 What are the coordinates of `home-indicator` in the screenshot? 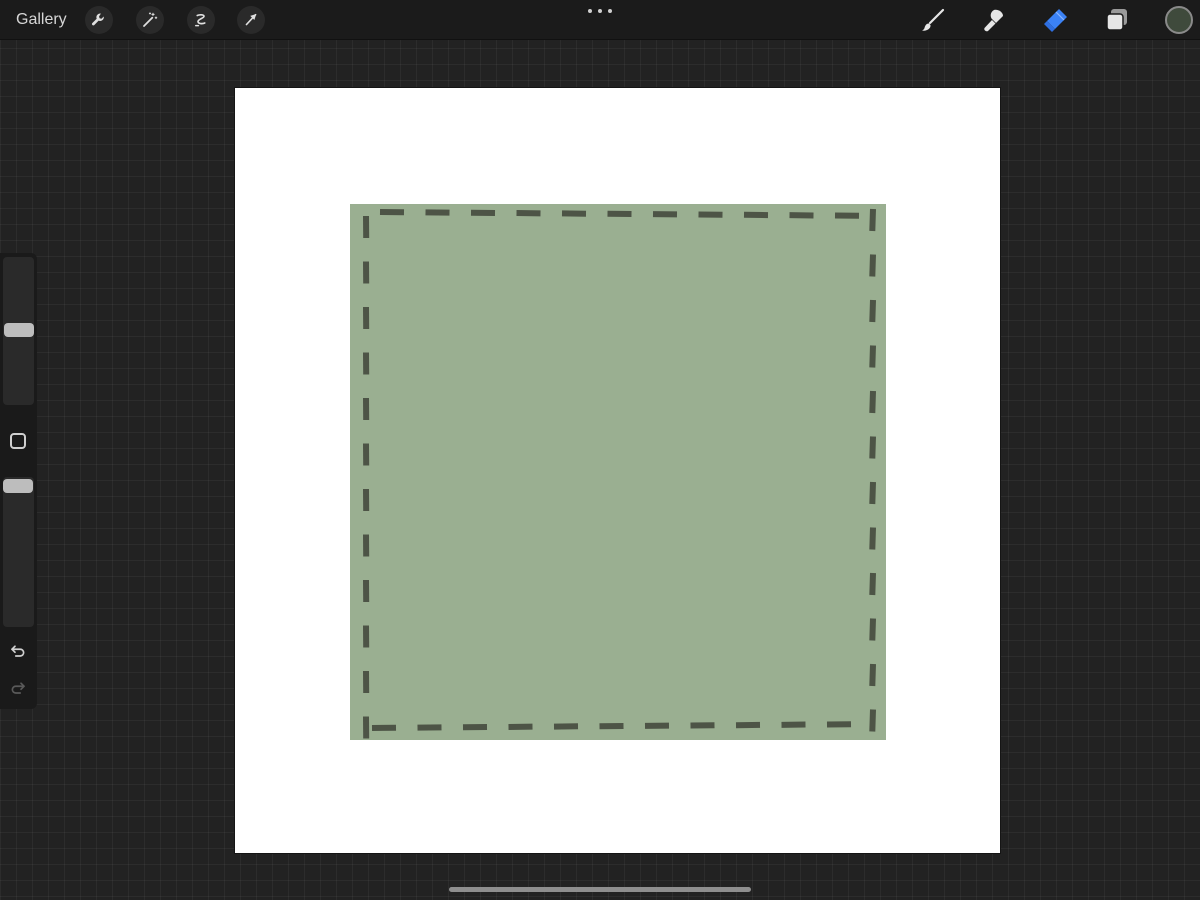 It's located at (600, 889).